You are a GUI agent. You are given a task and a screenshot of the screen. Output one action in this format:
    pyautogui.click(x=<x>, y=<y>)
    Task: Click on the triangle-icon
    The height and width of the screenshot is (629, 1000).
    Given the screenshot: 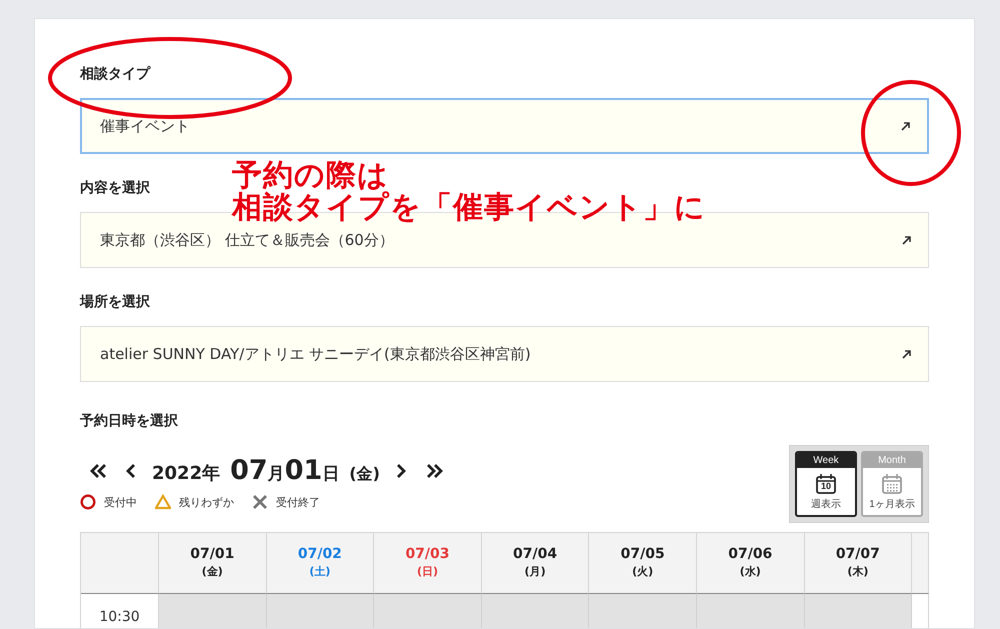 What is the action you would take?
    pyautogui.click(x=163, y=502)
    